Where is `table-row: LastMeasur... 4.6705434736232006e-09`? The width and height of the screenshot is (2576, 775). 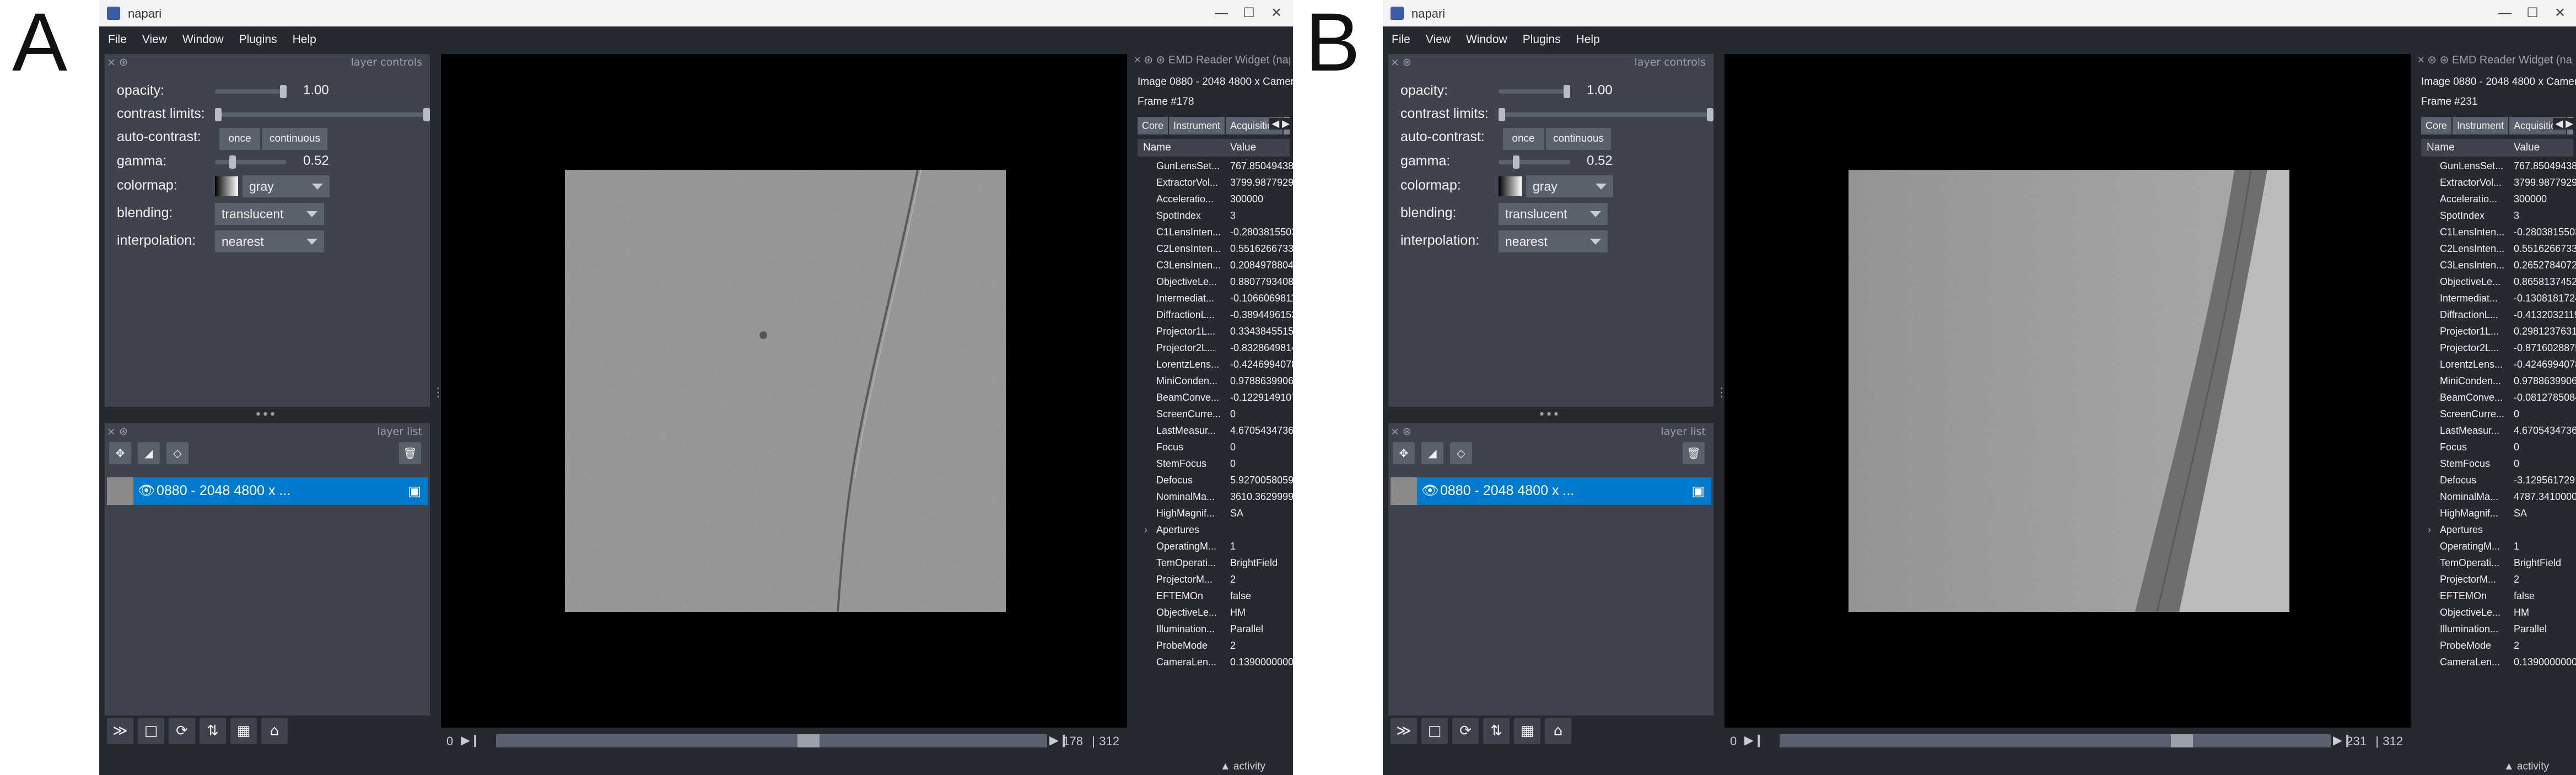
table-row: LastMeasur... 4.6705434736232006e-09 is located at coordinates (2498, 430).